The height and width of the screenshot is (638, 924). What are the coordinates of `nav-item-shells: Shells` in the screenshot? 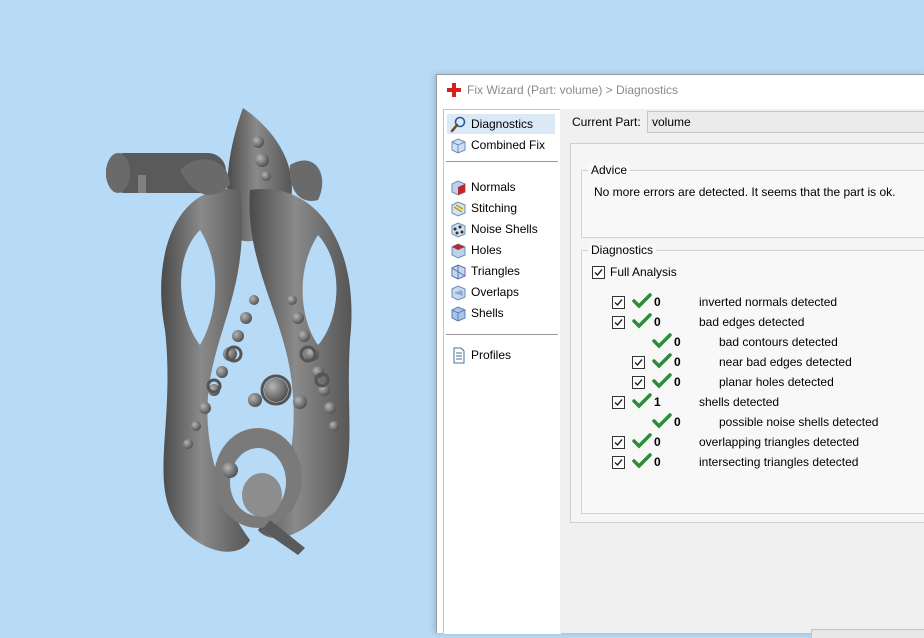 It's located at (501, 313).